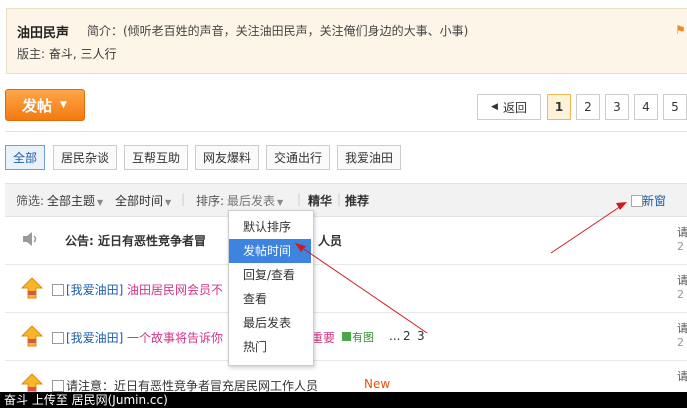 The height and width of the screenshot is (408, 687). What do you see at coordinates (79, 241) in the screenshot?
I see `announcement-prefix: 公告:` at bounding box center [79, 241].